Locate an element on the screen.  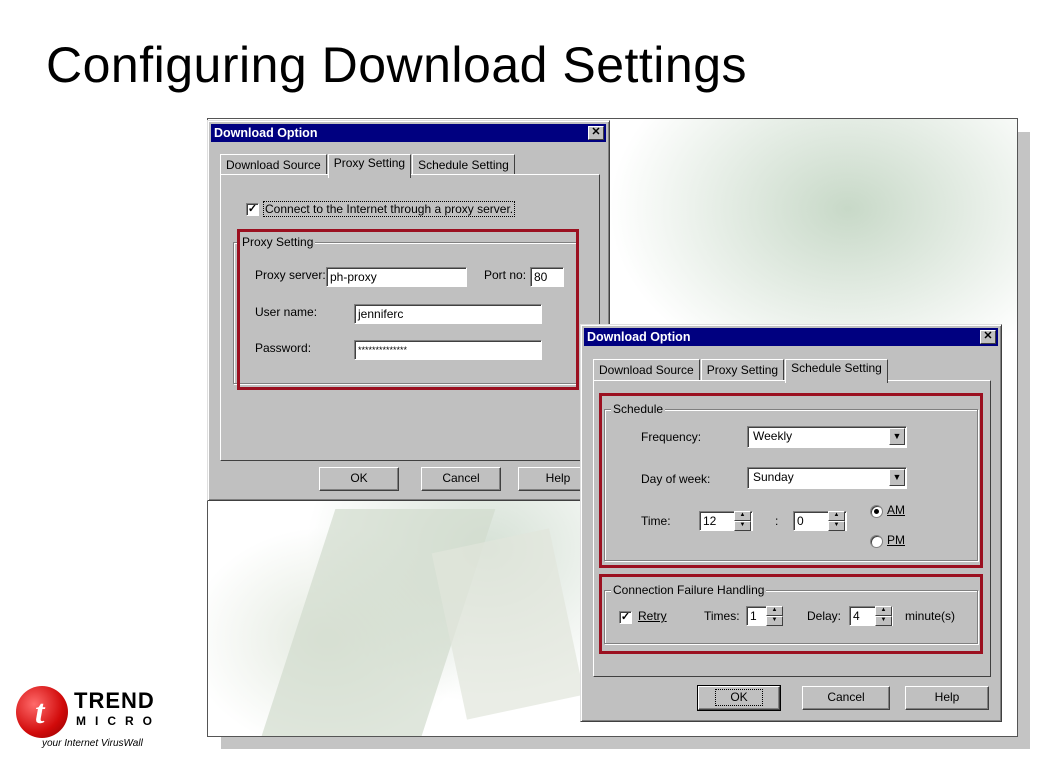
proxy-highlight-frame is located at coordinates (408, 309).